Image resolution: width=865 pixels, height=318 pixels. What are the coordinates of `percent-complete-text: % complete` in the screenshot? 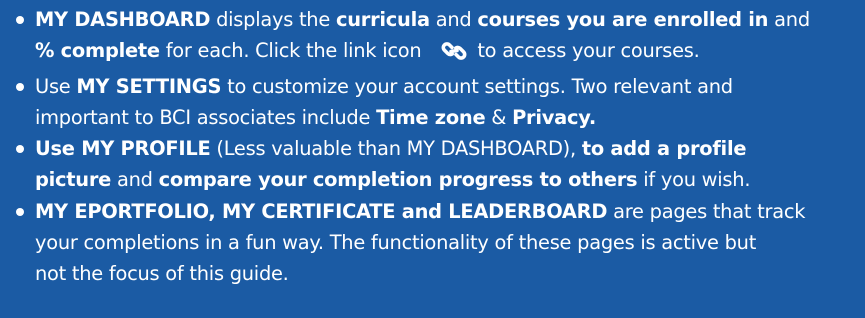 It's located at (97, 51).